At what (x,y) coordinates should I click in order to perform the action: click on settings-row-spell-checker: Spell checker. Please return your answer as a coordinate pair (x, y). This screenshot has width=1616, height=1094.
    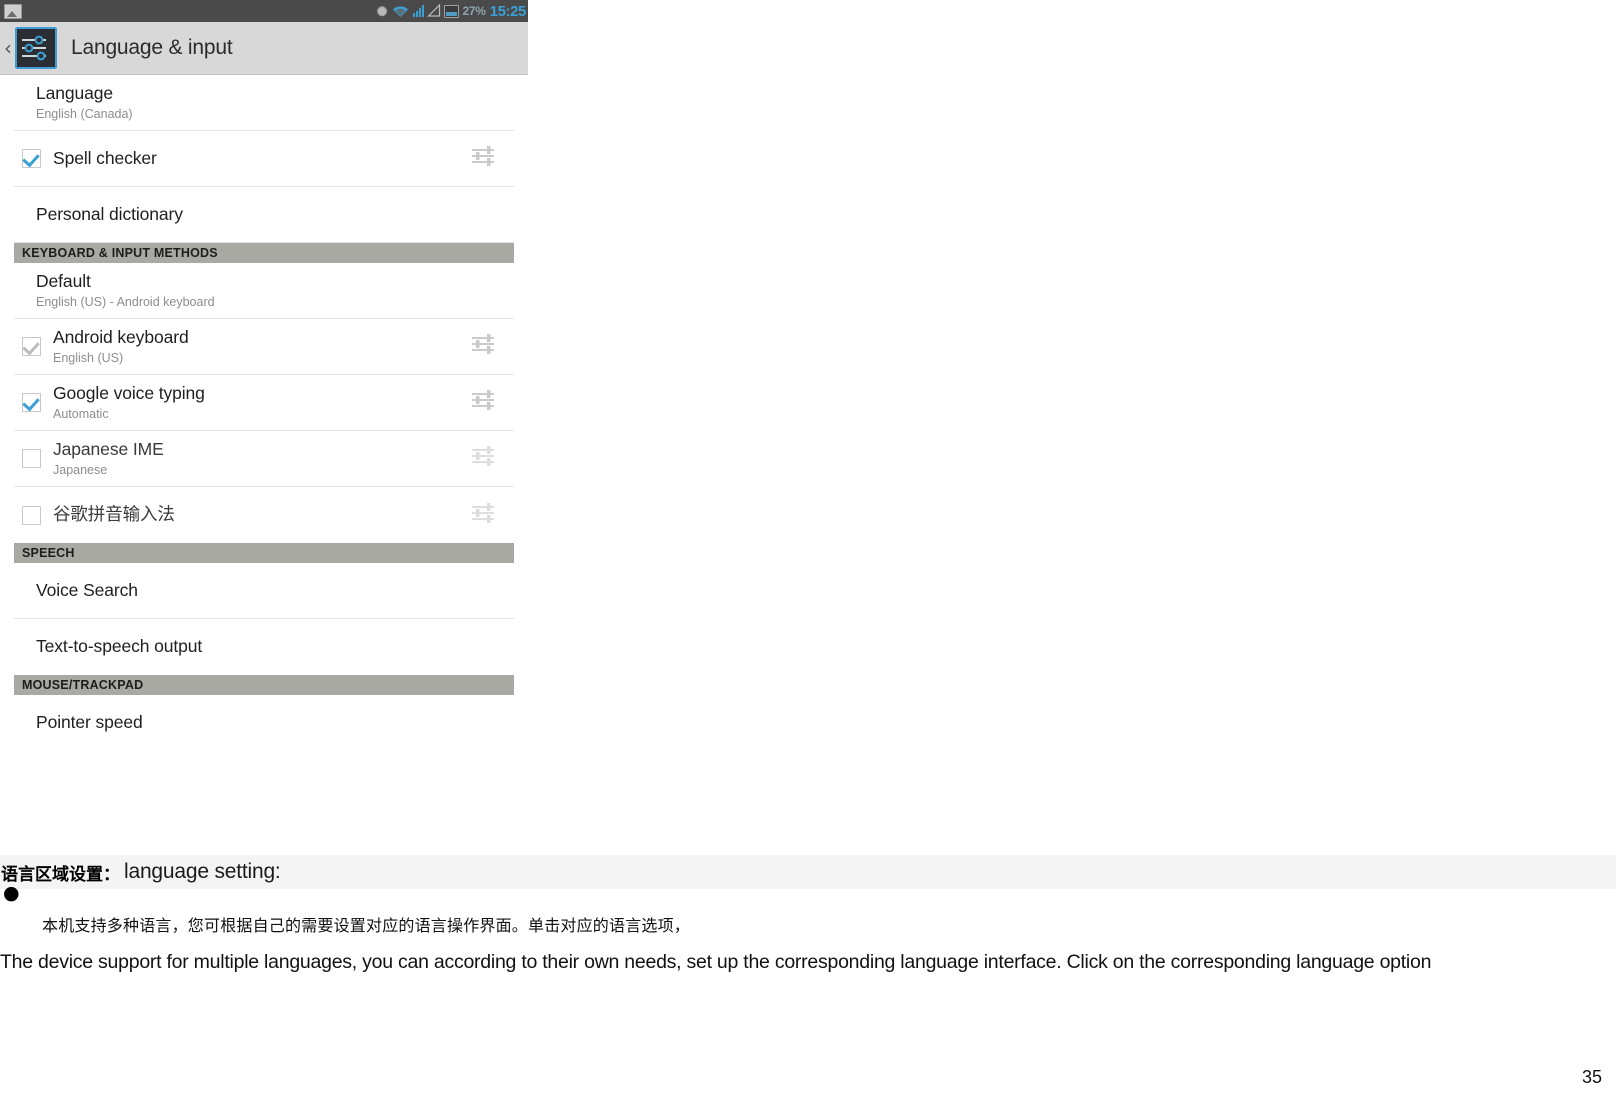
    Looking at the image, I should click on (264, 159).